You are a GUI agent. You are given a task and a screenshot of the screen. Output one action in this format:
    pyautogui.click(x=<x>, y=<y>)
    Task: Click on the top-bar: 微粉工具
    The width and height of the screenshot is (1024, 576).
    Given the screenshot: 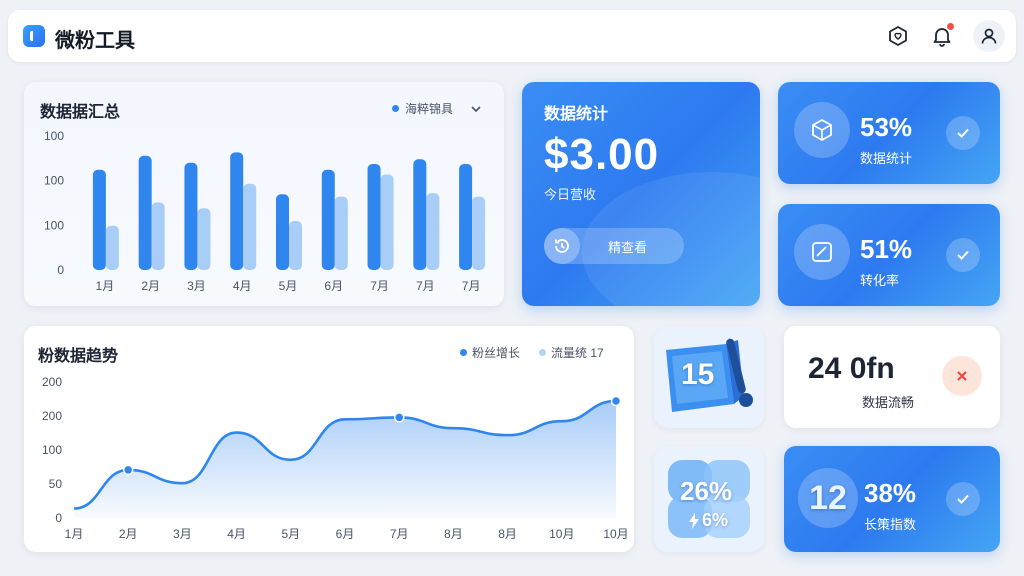 What is the action you would take?
    pyautogui.click(x=512, y=36)
    